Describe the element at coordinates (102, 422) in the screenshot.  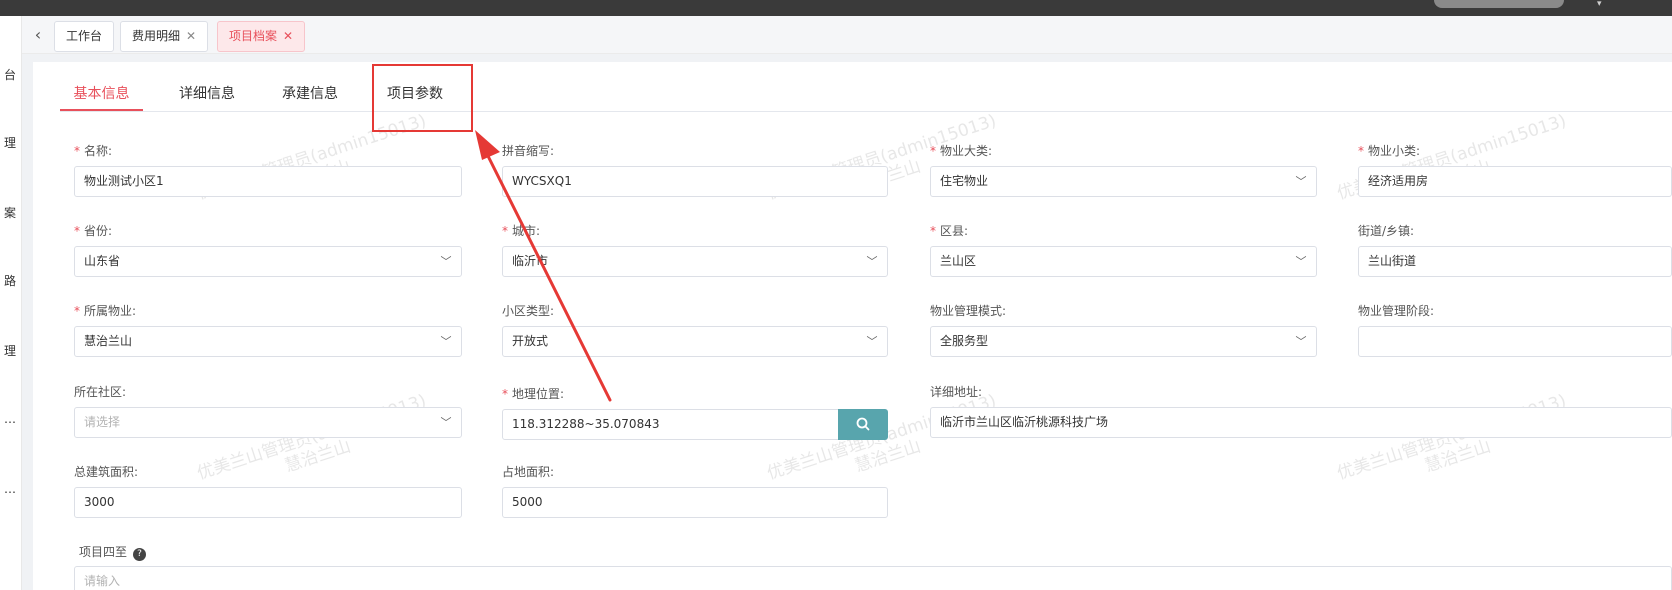
I see `select-placeholder: 请选择` at that location.